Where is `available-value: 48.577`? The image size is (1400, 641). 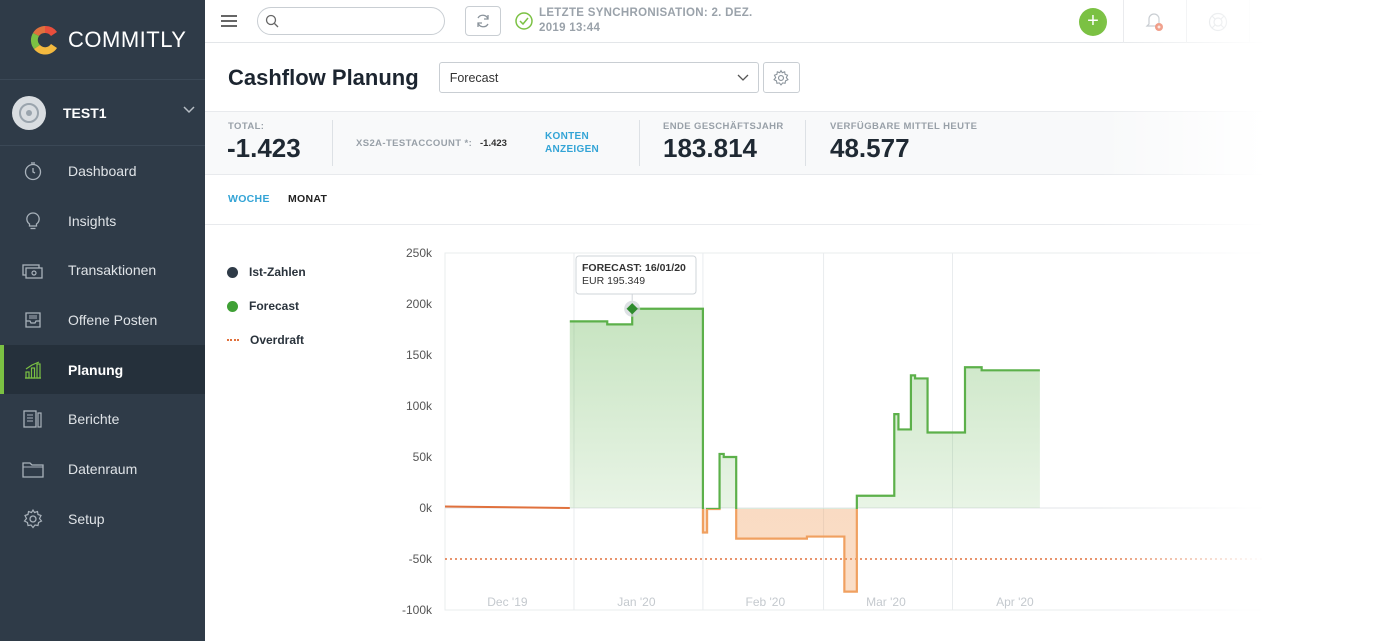
available-value: 48.577 is located at coordinates (870, 148).